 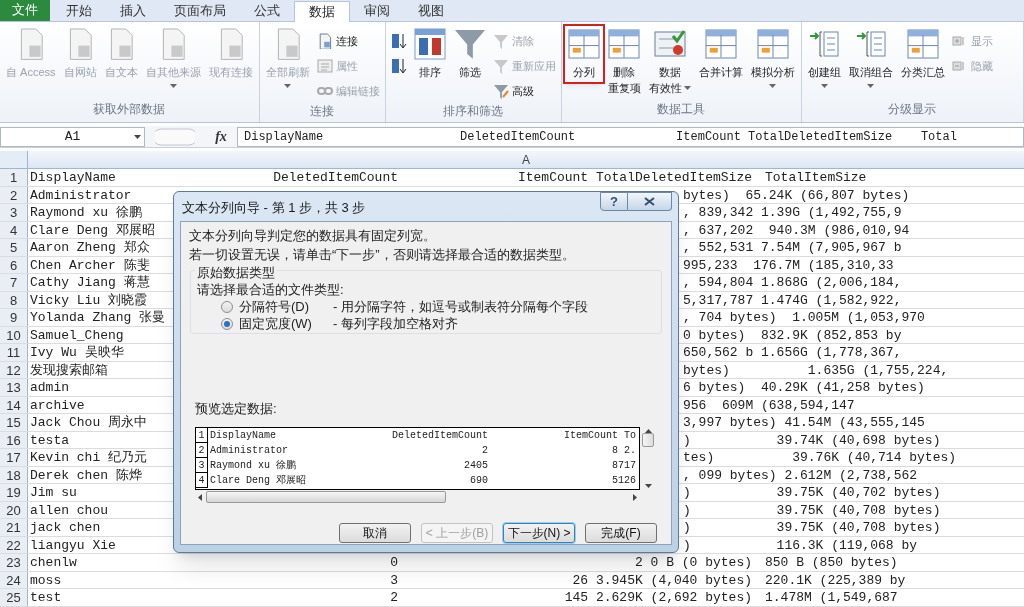 What do you see at coordinates (267, 10) in the screenshot?
I see `ribbon-tab: 公式` at bounding box center [267, 10].